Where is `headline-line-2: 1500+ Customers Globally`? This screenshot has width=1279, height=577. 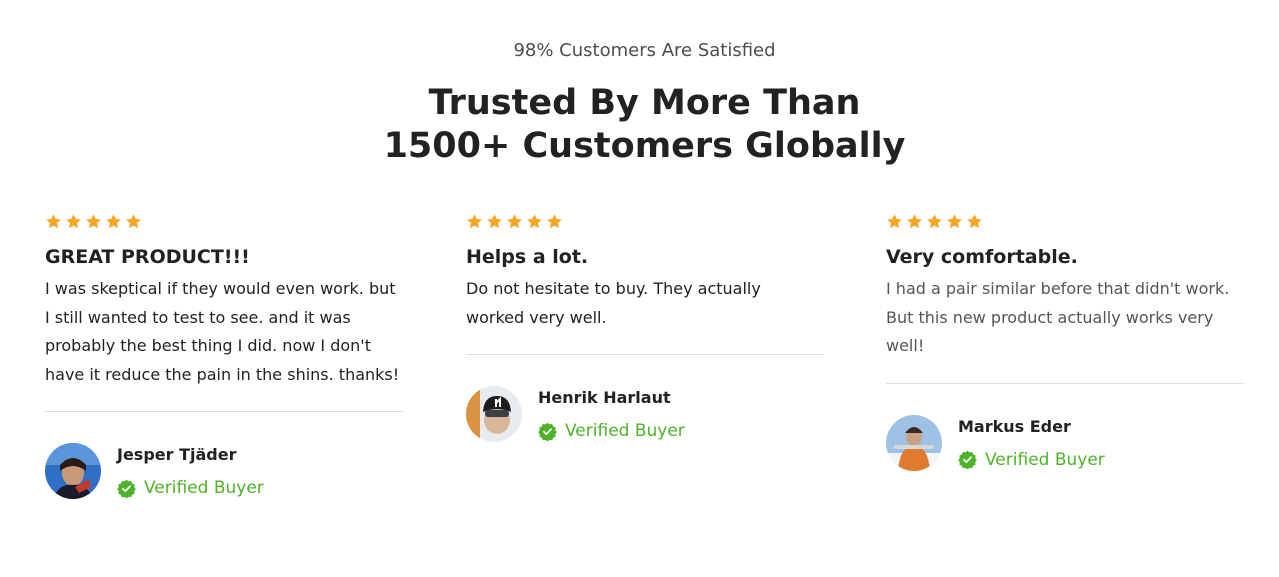 headline-line-2: 1500+ Customers Globally is located at coordinates (644, 146).